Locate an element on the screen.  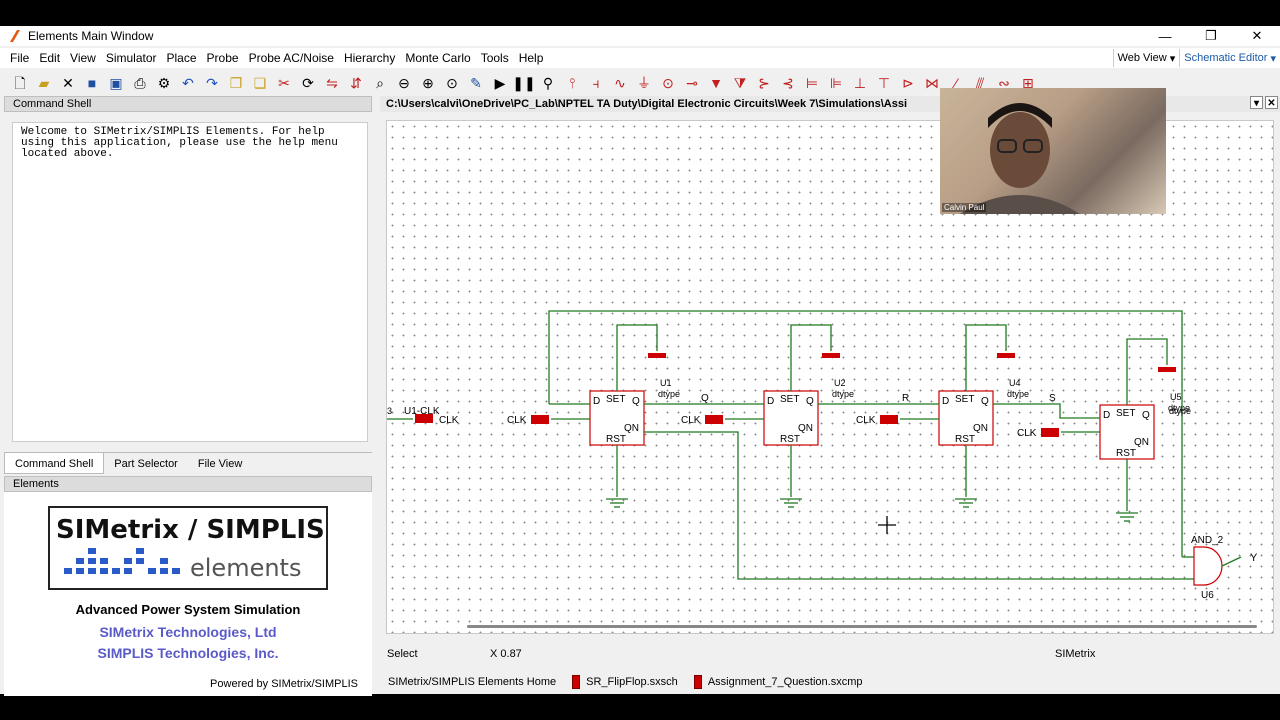
mirror-icon: ⇵ is located at coordinates (356, 83).